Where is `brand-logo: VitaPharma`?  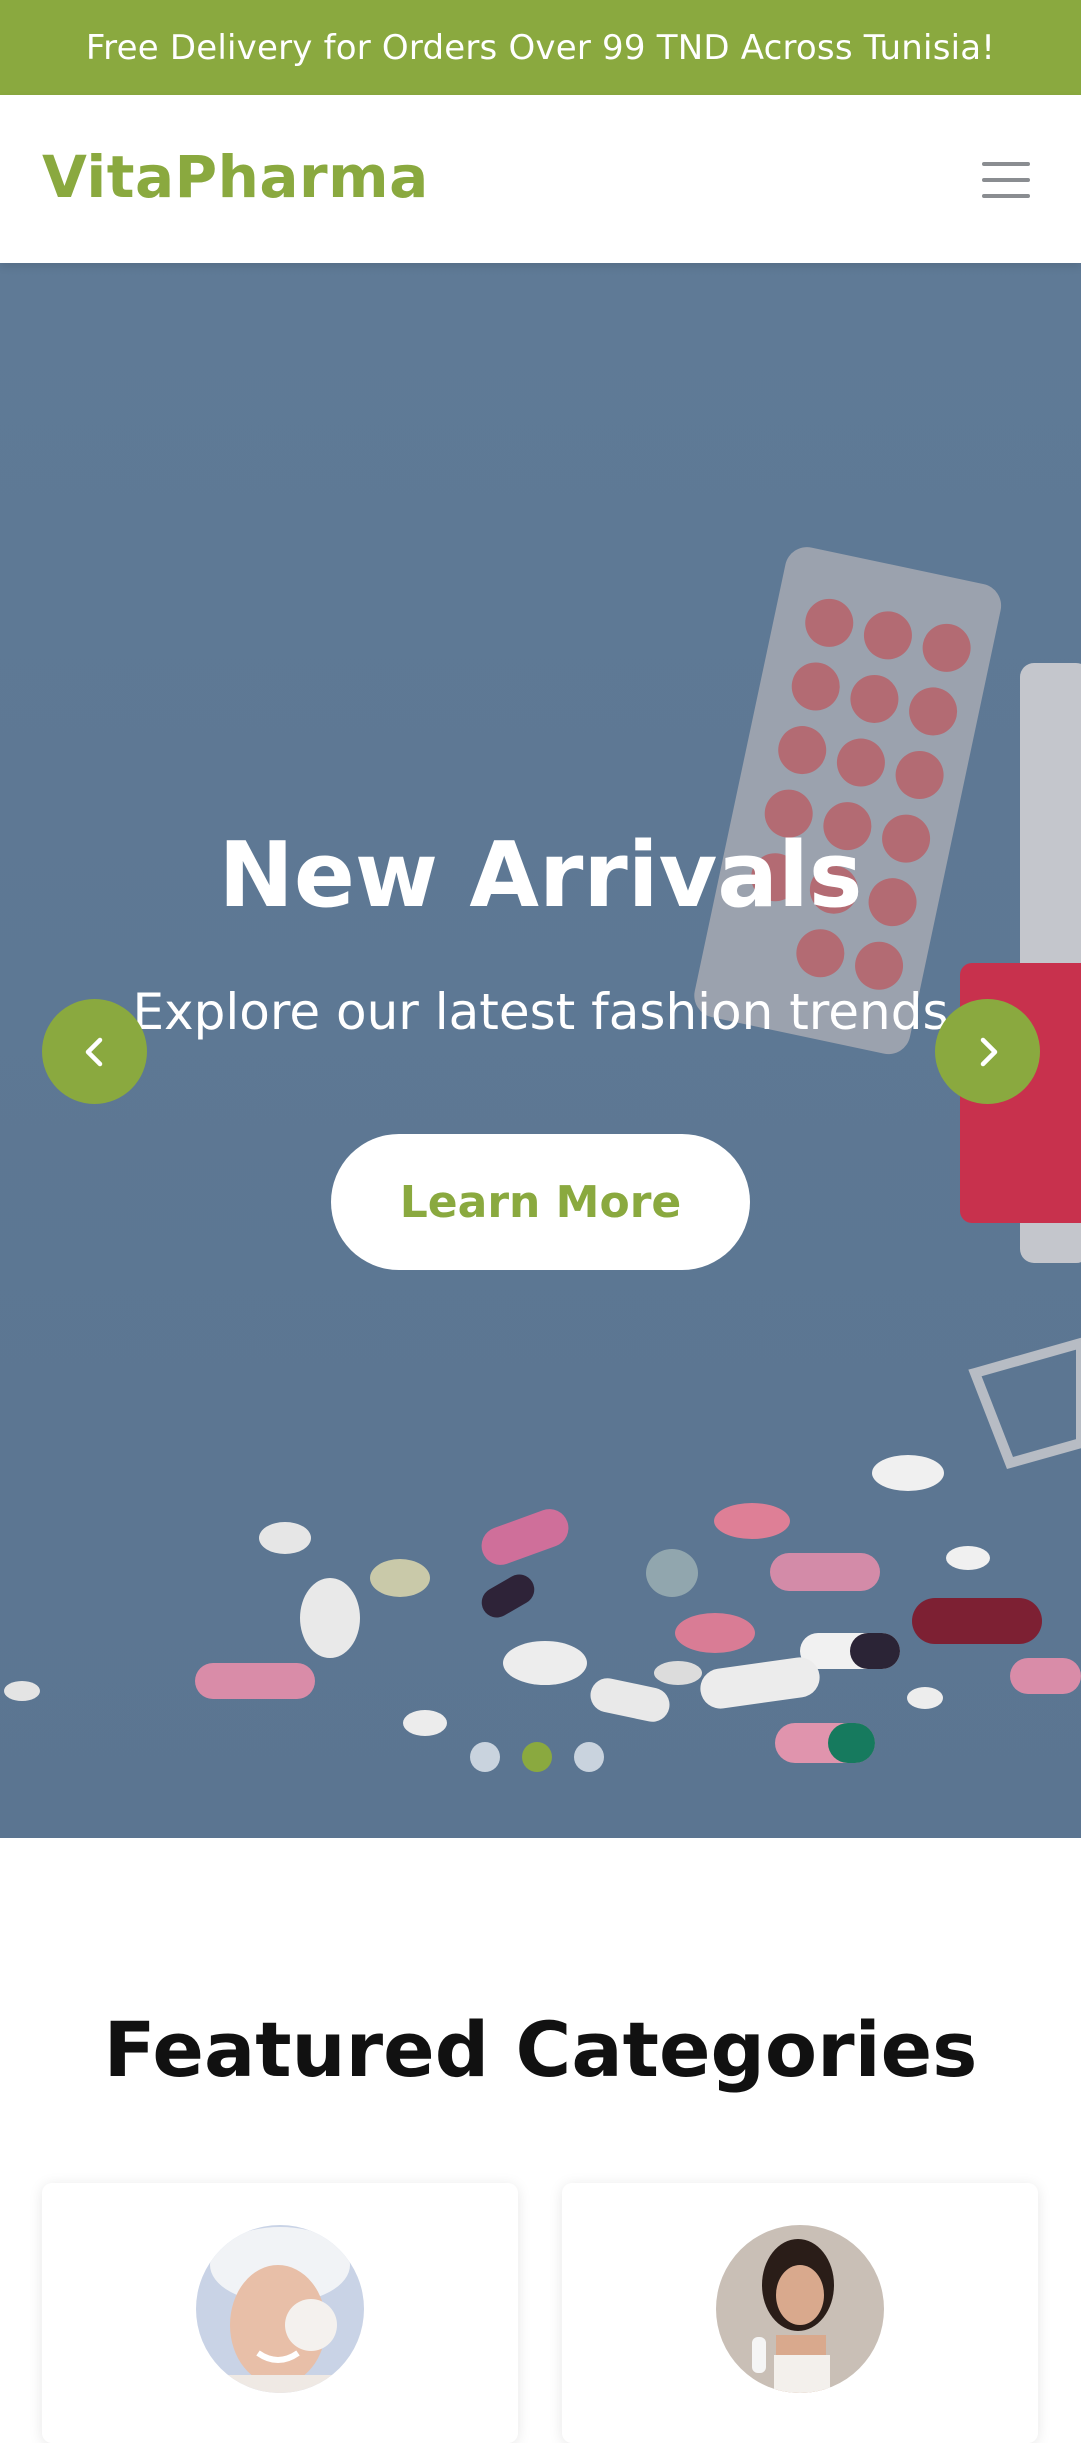 brand-logo: VitaPharma is located at coordinates (235, 177).